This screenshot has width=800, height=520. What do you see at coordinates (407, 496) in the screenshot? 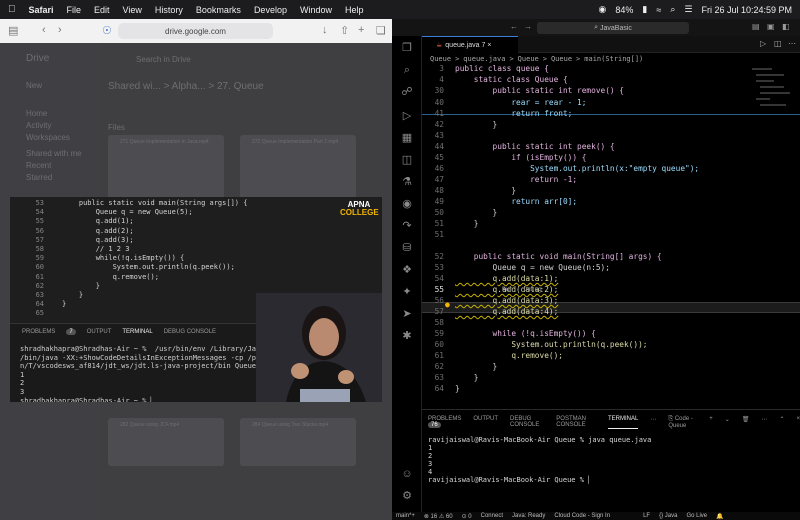
I see `settings-gear-icon: ⚙` at bounding box center [407, 496].